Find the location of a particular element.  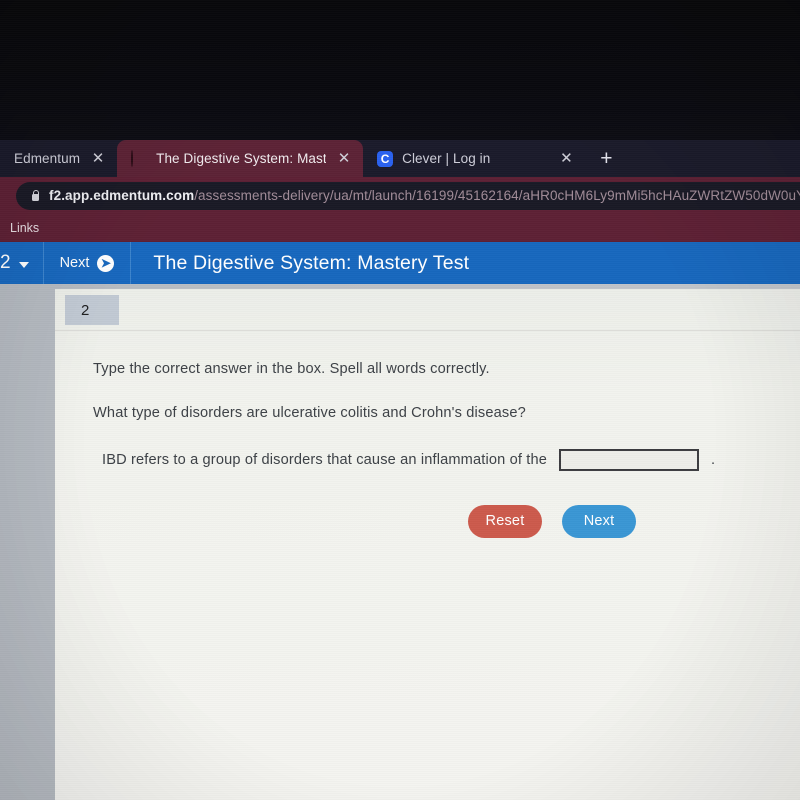

edmentum-favicon-icon is located at coordinates (139, 158).